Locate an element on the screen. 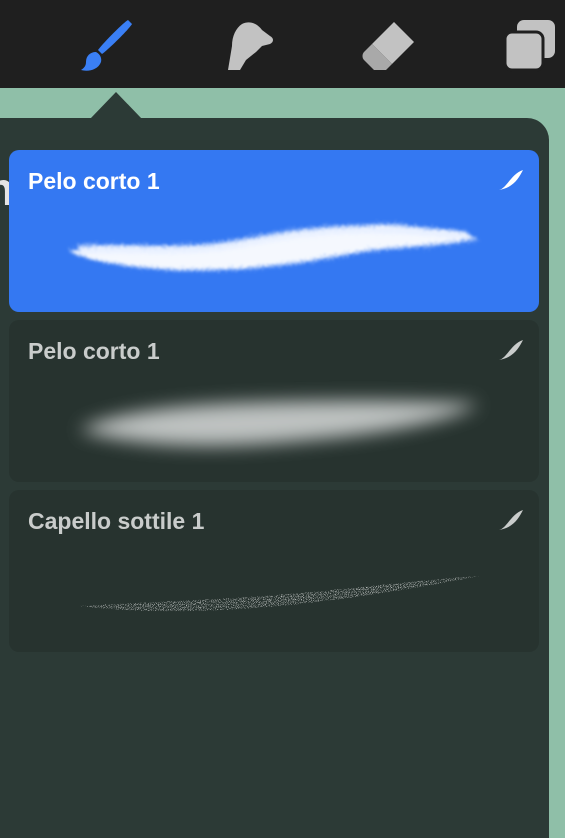 This screenshot has height=838, width=565. smudge-finger-icon is located at coordinates (250, 46).